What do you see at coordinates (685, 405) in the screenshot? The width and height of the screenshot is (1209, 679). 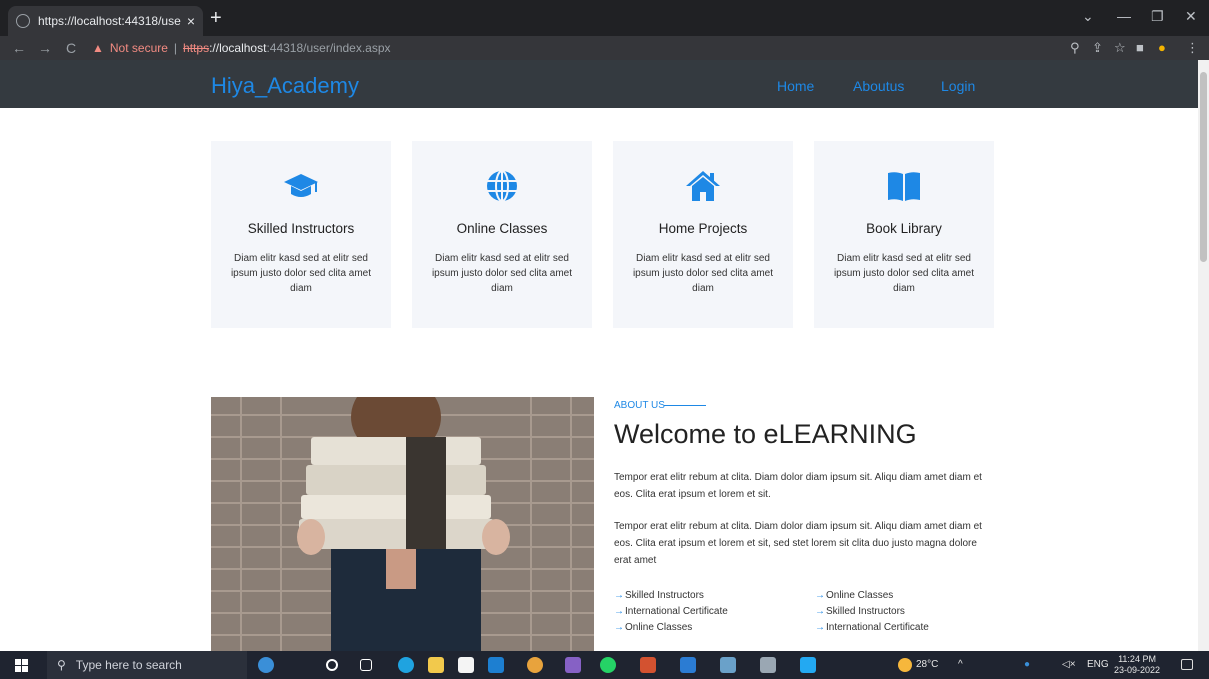 I see `about-us-underline` at bounding box center [685, 405].